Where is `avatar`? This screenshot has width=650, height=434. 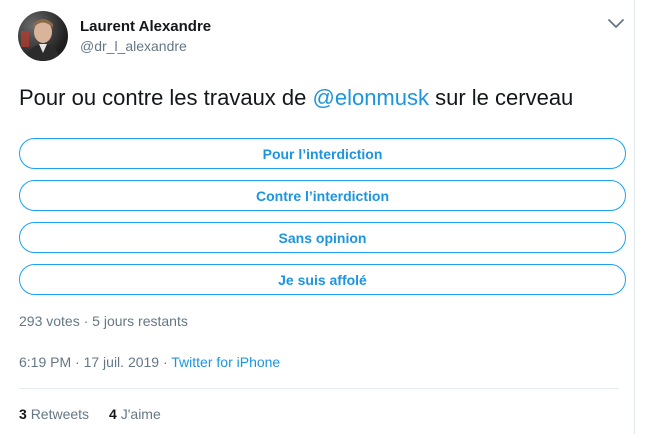
avatar is located at coordinates (43, 36).